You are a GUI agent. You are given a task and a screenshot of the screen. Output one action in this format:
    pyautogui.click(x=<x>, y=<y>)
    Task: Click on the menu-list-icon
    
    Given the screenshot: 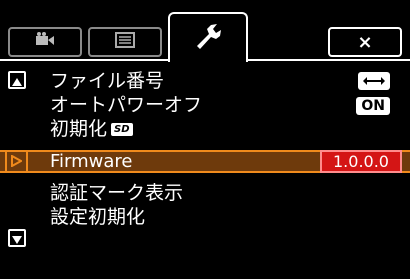 What is the action you would take?
    pyautogui.click(x=125, y=42)
    